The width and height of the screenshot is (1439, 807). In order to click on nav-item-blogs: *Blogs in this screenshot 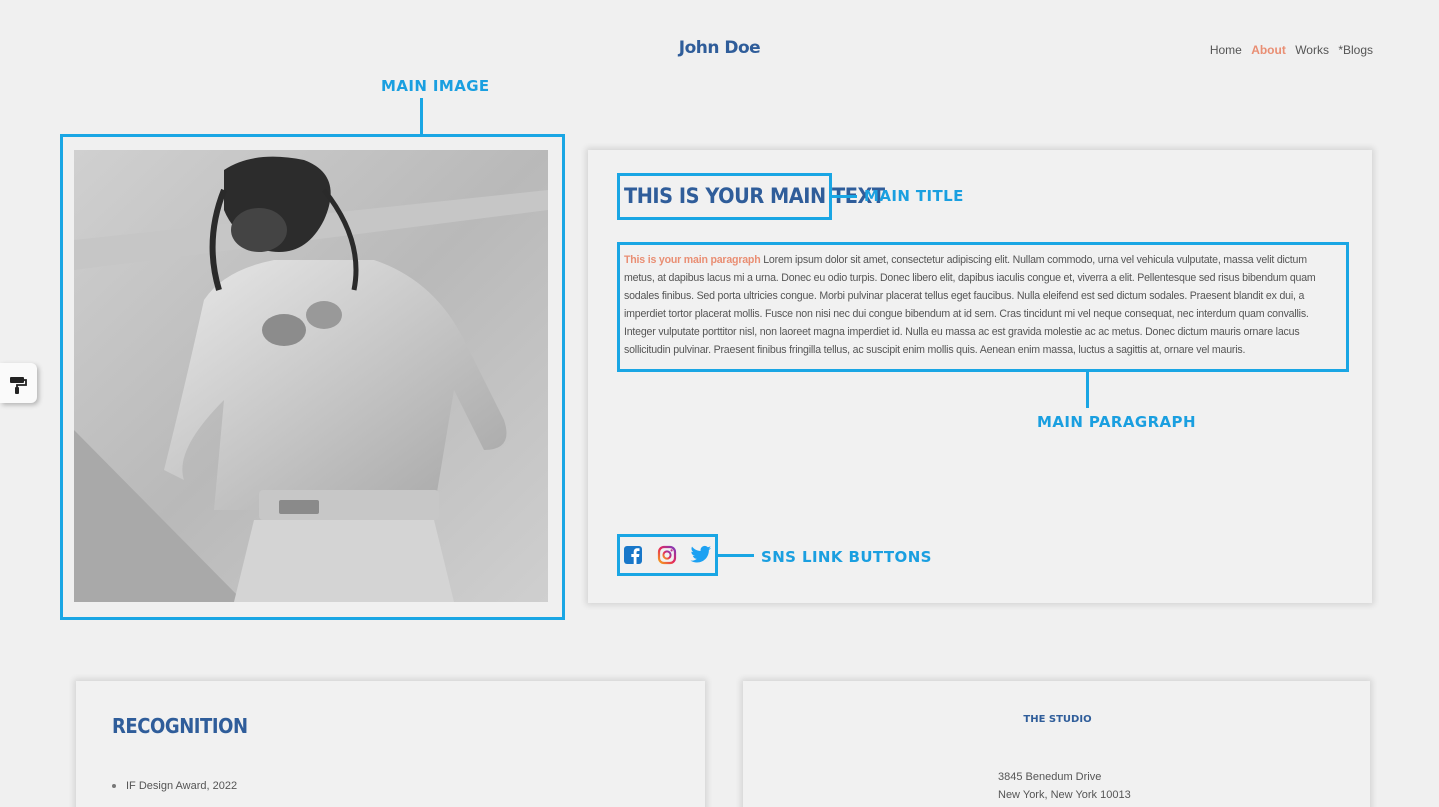, I will do `click(1355, 50)`.